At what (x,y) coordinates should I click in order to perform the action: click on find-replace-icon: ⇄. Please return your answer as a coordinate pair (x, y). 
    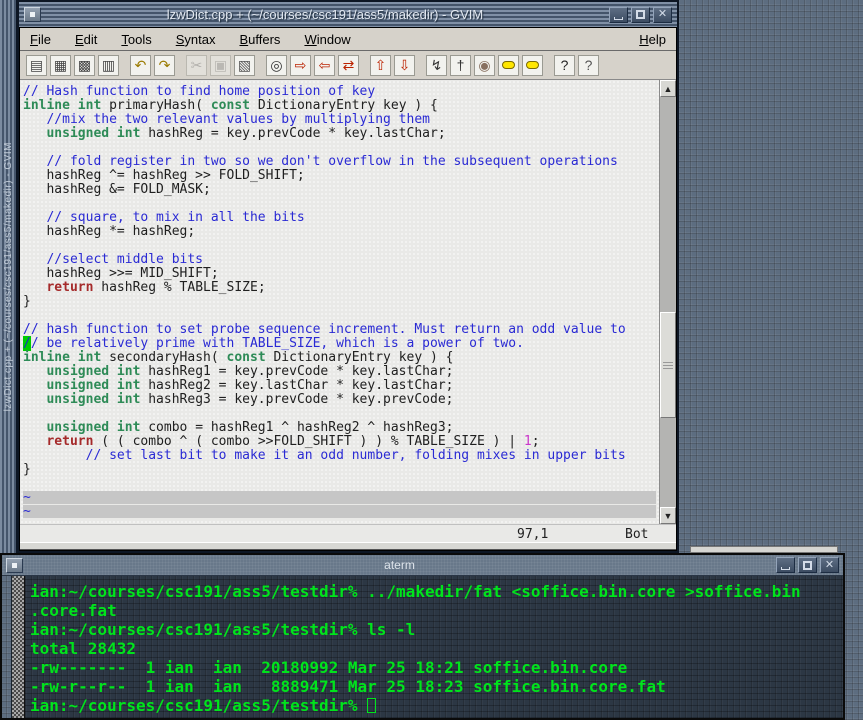
    Looking at the image, I should click on (348, 65).